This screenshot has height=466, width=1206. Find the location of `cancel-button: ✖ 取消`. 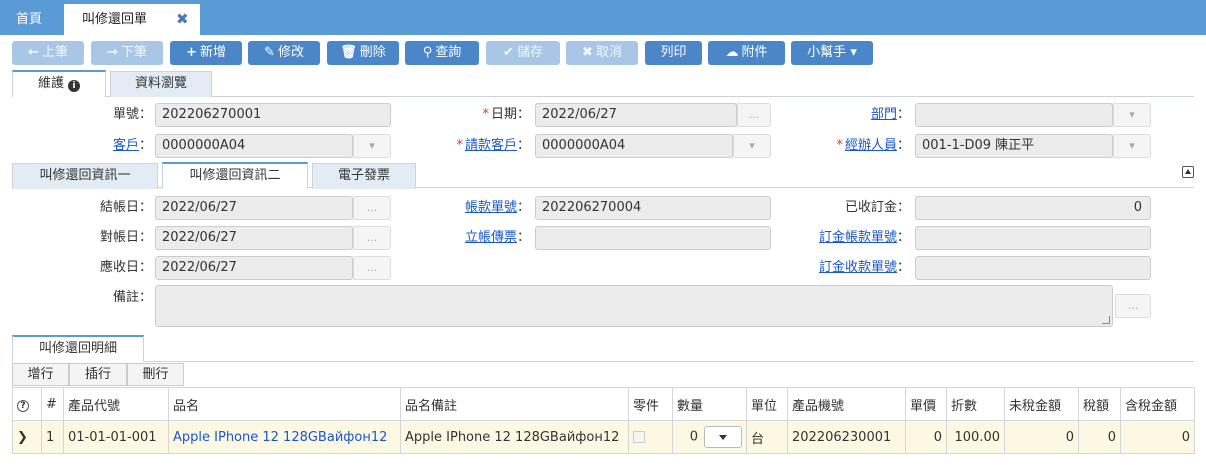

cancel-button: ✖ 取消 is located at coordinates (602, 53).